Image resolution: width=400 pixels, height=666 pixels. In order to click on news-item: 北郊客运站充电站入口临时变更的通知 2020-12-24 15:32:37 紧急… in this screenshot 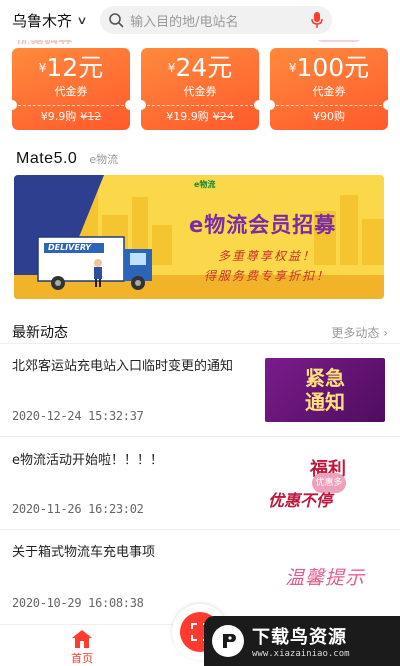, I will do `click(200, 402)`.